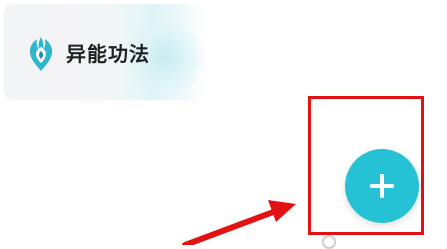 The width and height of the screenshot is (447, 249). I want to click on scroll-indicator, so click(329, 242).